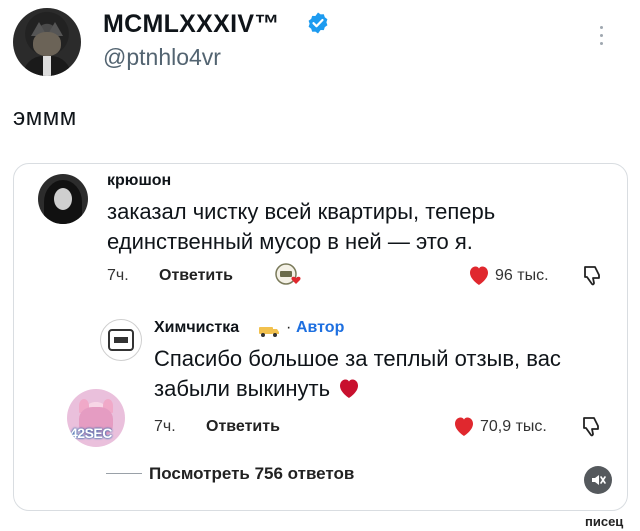 This screenshot has width=640, height=531. What do you see at coordinates (602, 37) in the screenshot?
I see `more-vertical-icon` at bounding box center [602, 37].